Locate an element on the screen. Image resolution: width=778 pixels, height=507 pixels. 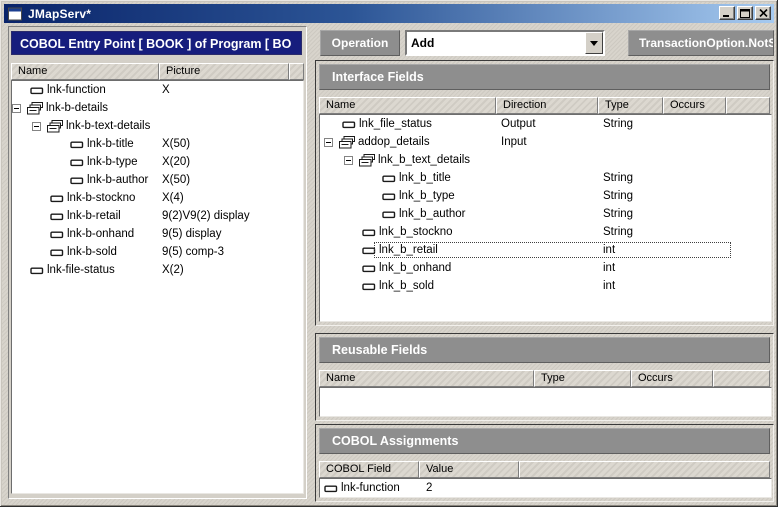
row-picture: X(20) is located at coordinates (176, 162).